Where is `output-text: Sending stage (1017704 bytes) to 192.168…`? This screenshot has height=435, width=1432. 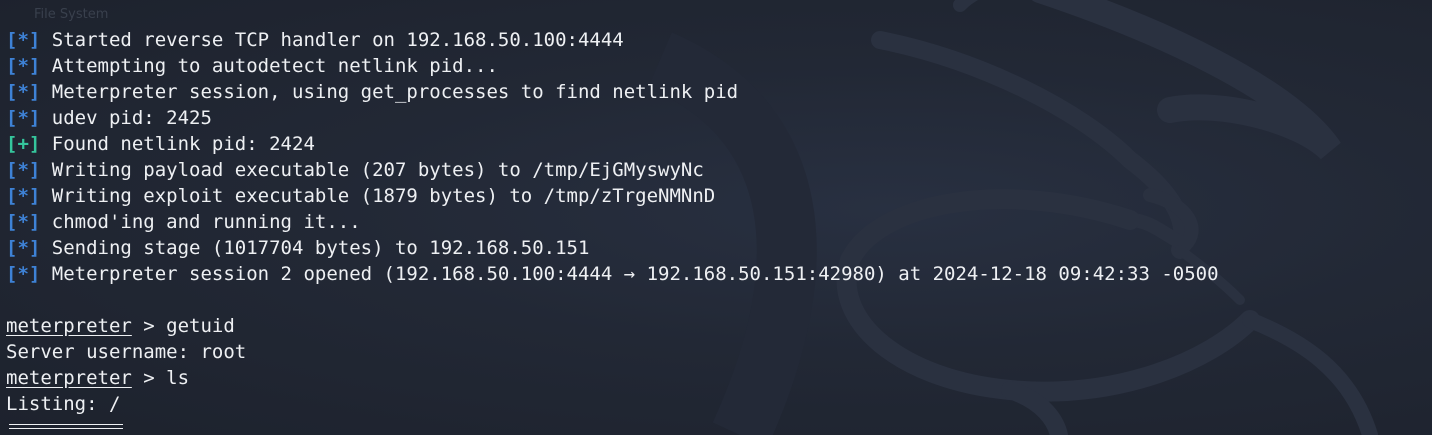
output-text: Sending stage (1017704 bytes) to 192.168… is located at coordinates (320, 248).